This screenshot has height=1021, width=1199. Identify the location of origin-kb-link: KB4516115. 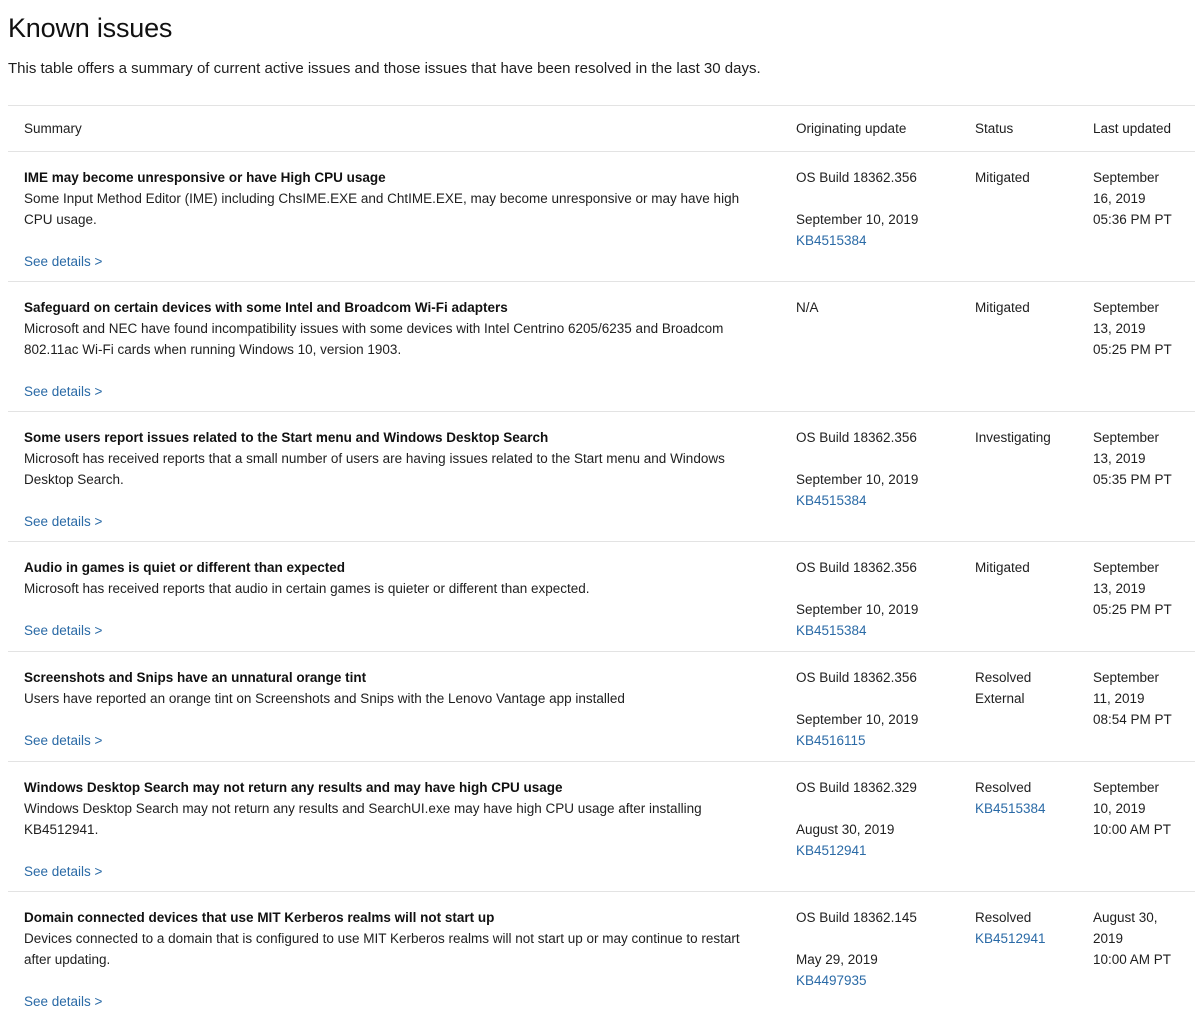
(877, 740).